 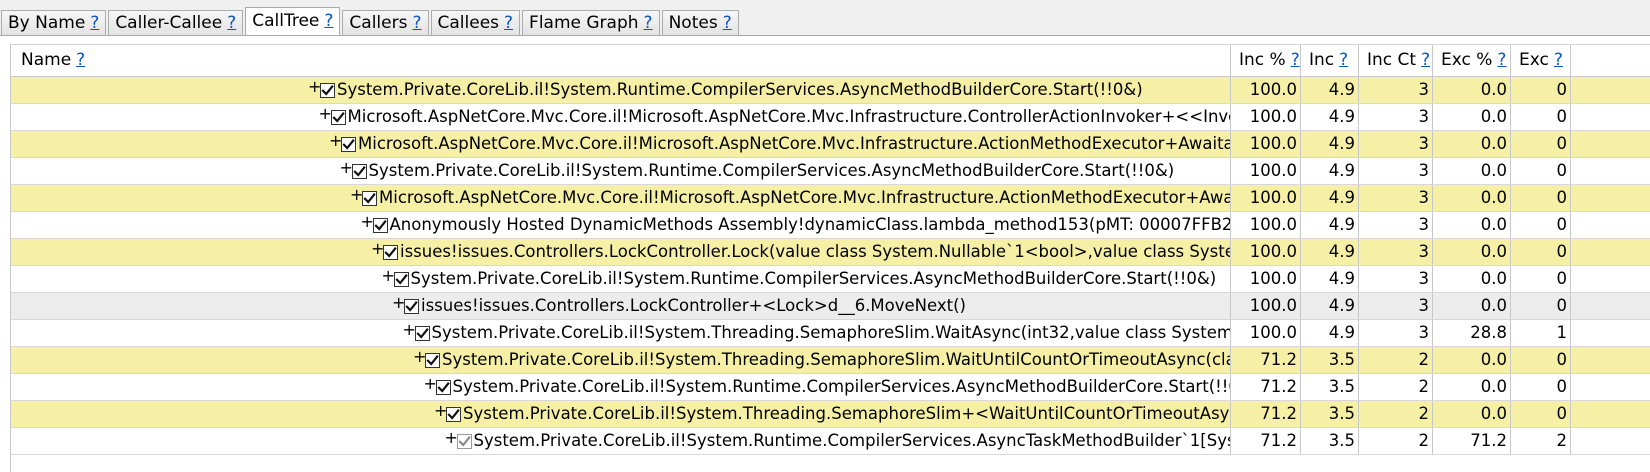 I want to click on column-header-label: Inc, so click(x=1322, y=60).